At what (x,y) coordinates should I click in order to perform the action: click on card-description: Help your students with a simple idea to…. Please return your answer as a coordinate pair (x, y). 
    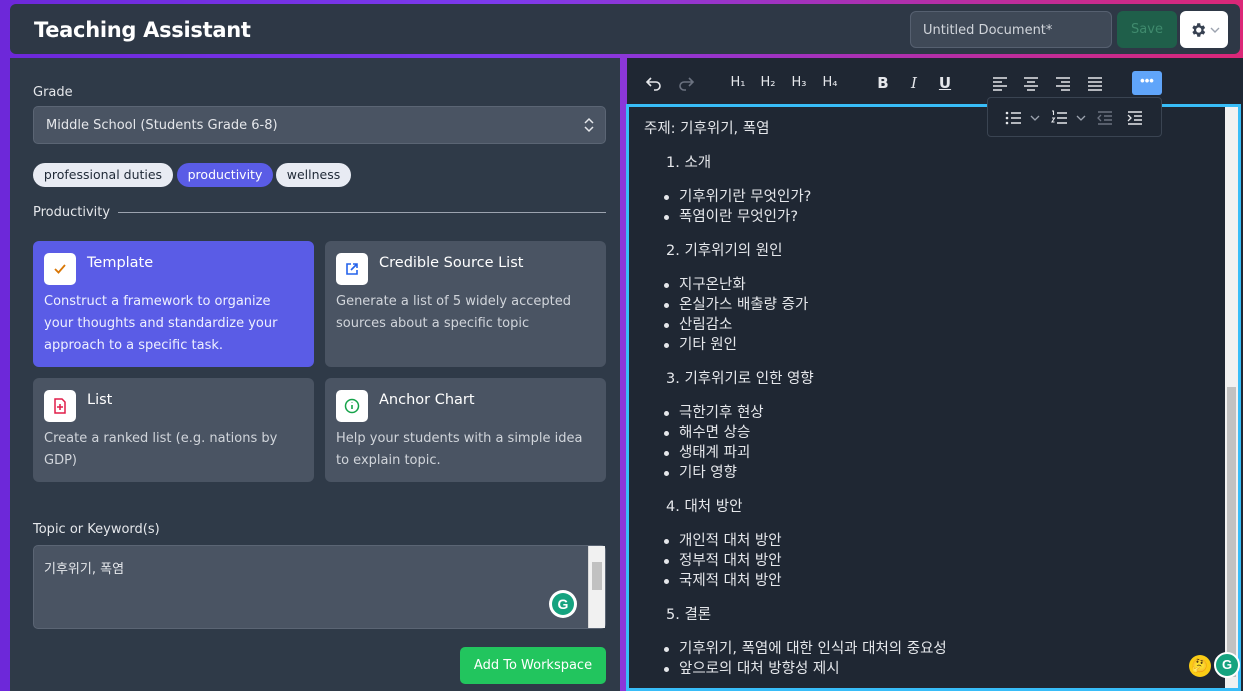
    Looking at the image, I should click on (459, 449).